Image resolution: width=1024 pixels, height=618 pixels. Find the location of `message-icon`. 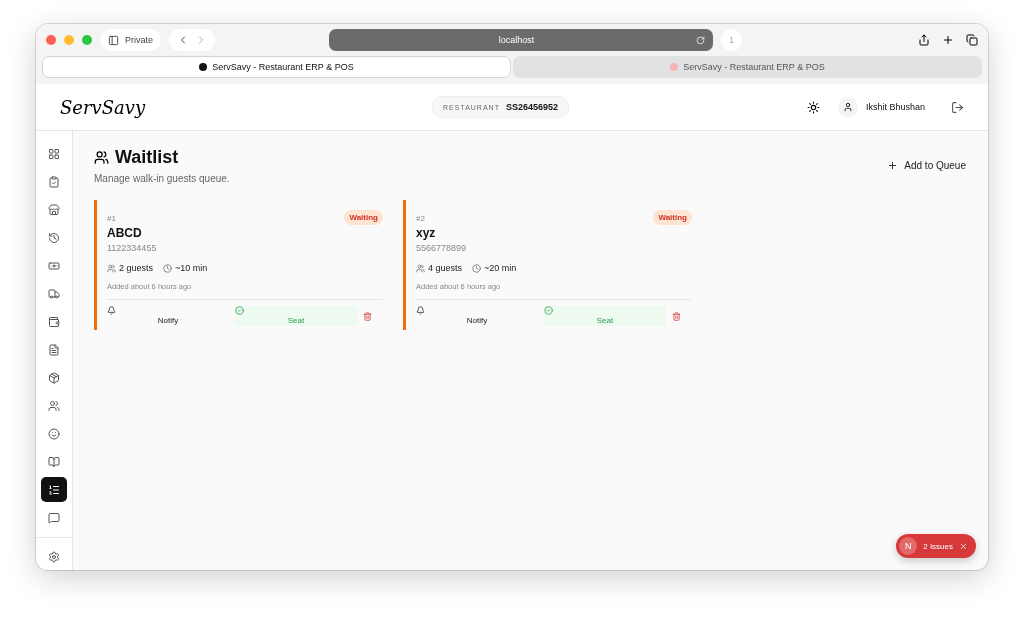

message-icon is located at coordinates (54, 517).